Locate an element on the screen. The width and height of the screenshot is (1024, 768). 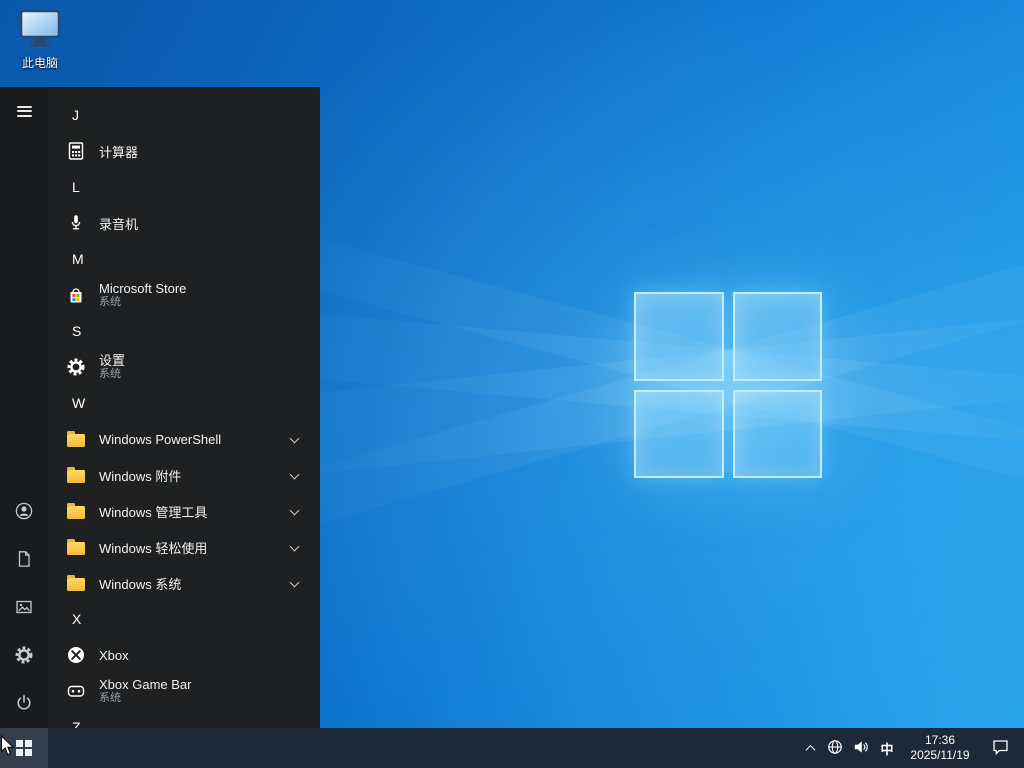
expand-menu-button is located at coordinates (24, 111).